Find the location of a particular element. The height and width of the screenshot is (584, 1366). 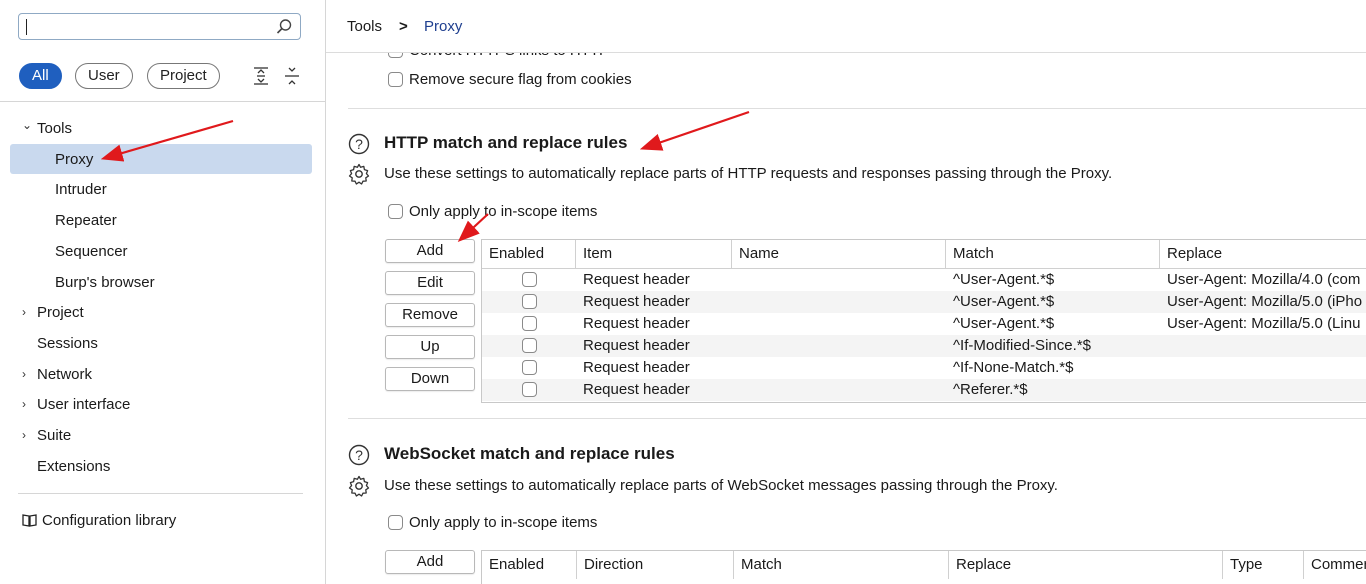

col-name: Name is located at coordinates (839, 254).